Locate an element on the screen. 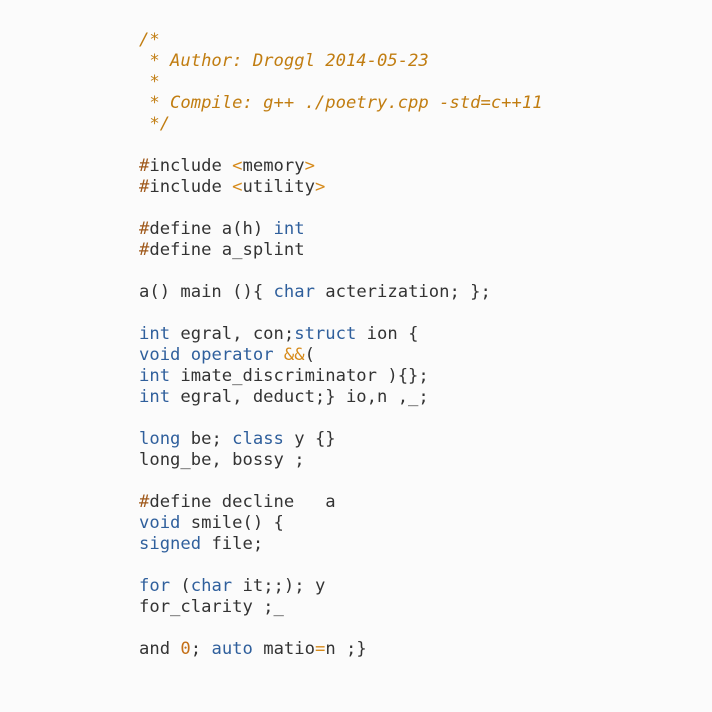  code-line: void operator &&( is located at coordinates (341, 355).